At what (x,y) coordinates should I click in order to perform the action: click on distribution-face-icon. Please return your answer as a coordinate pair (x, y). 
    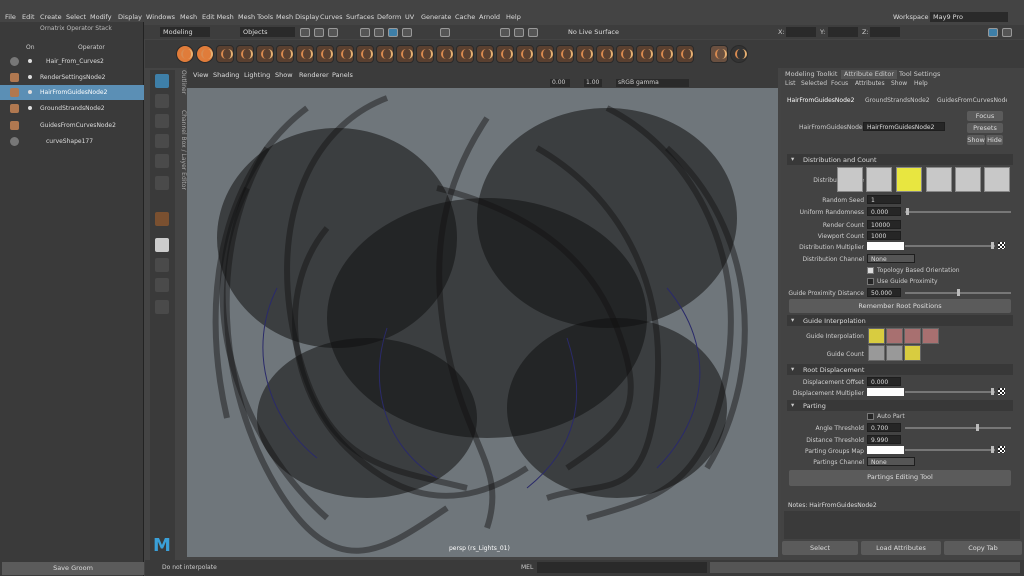
    Looking at the image, I should click on (939, 179).